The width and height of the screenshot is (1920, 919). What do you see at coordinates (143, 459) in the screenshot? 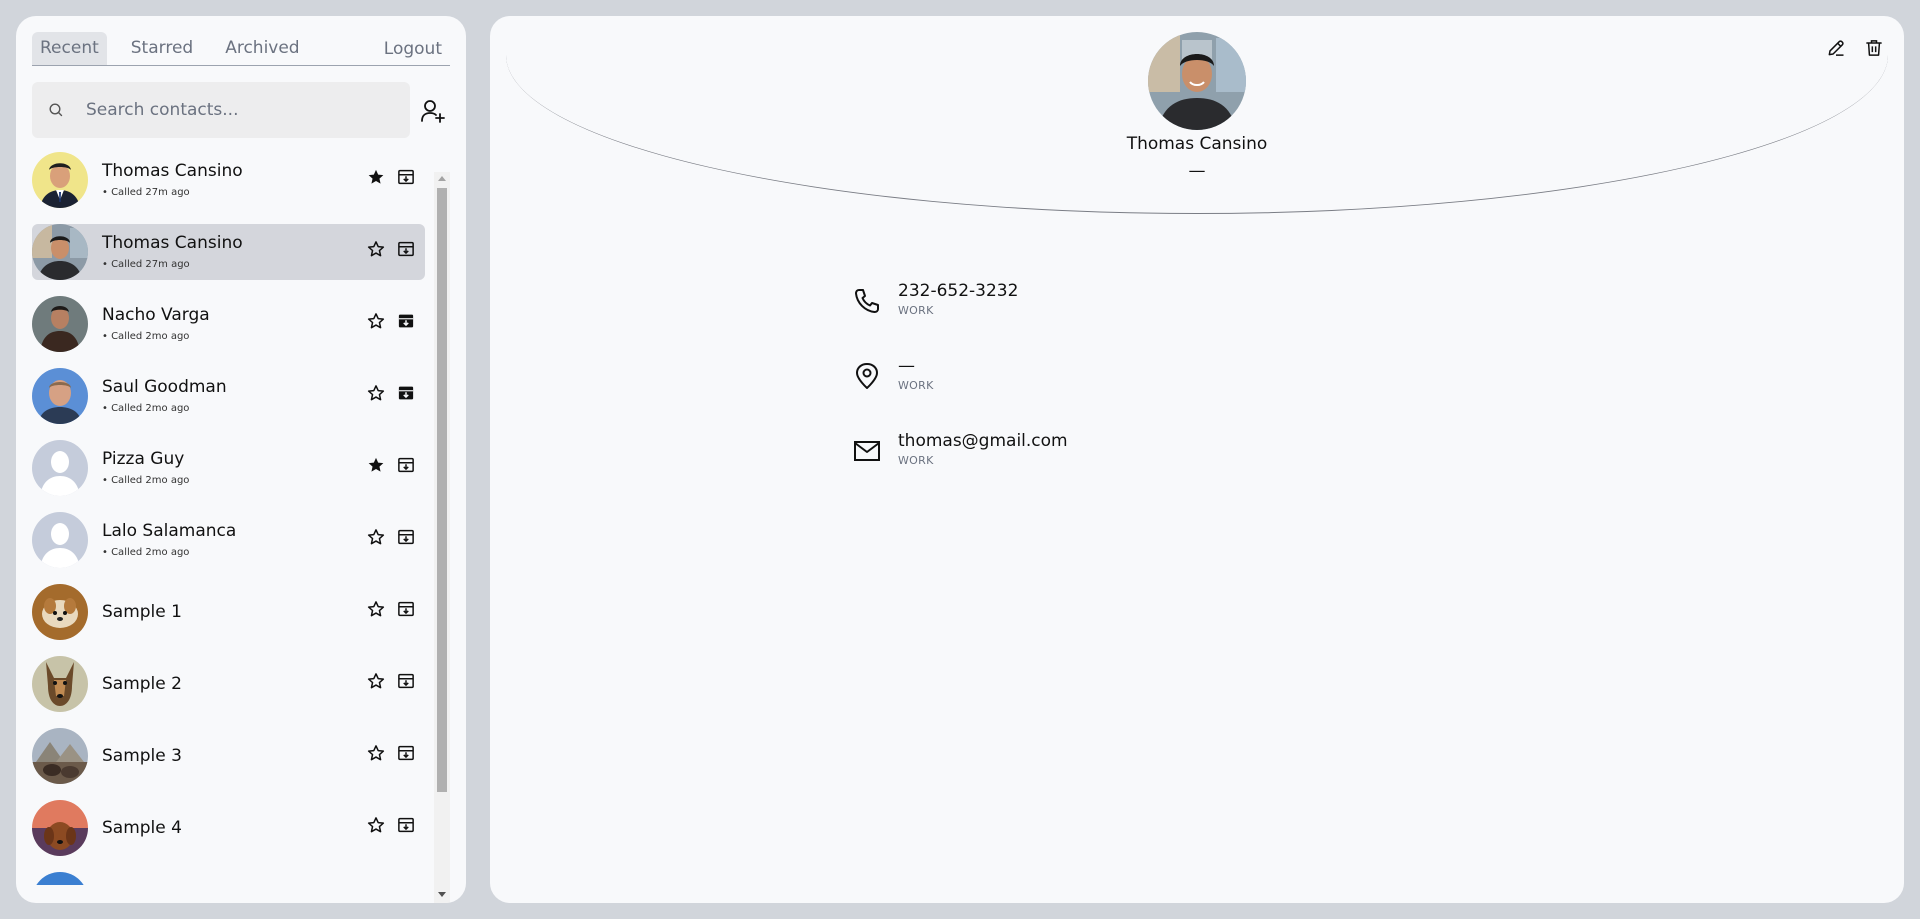
I see `contact-name: Pizza Guy` at bounding box center [143, 459].